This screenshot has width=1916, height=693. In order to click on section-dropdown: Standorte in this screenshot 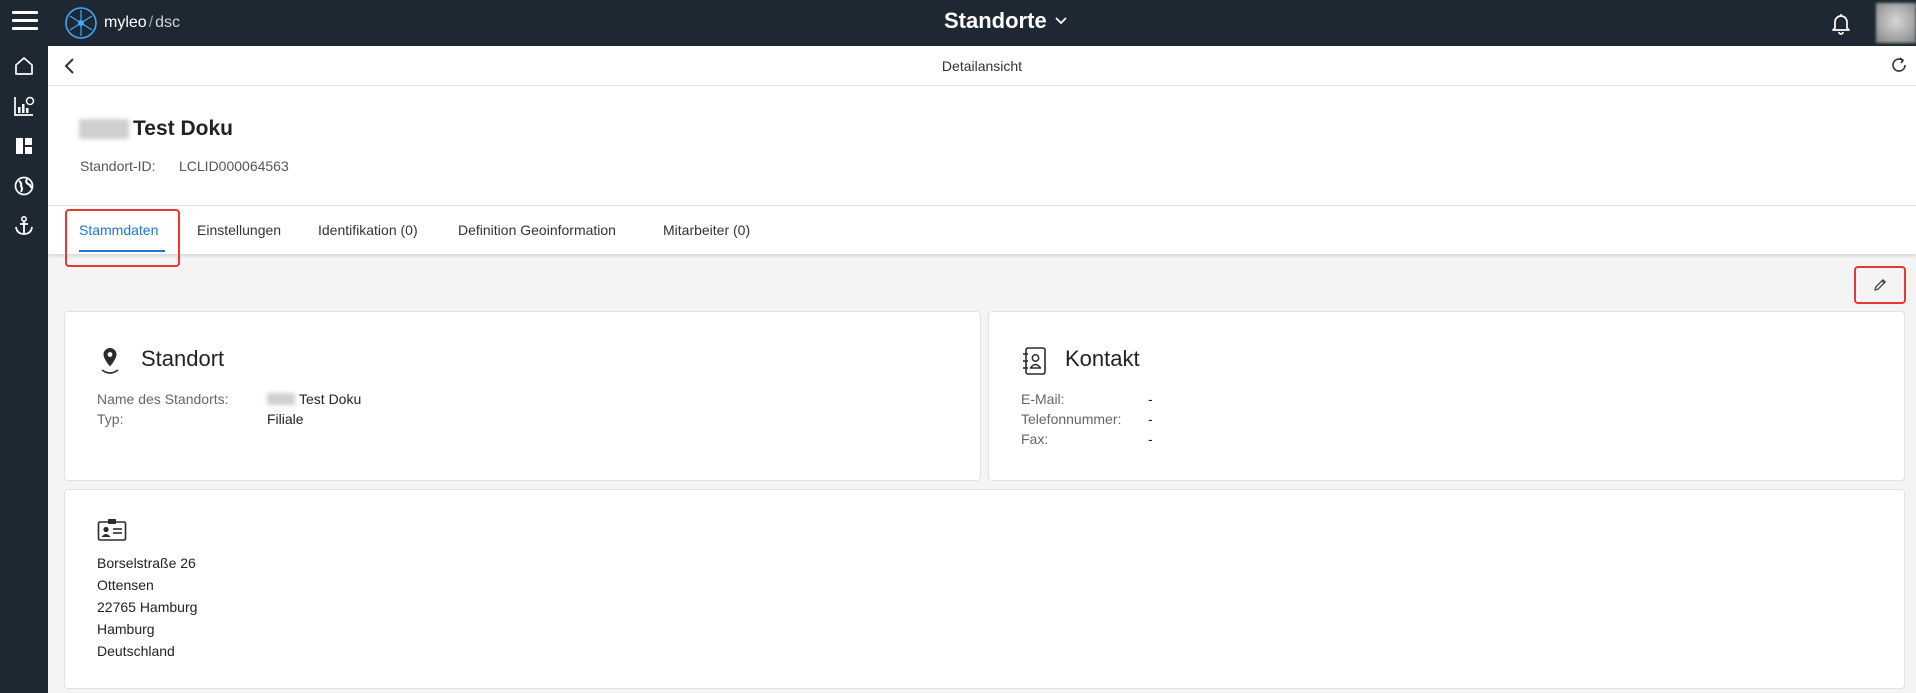, I will do `click(1006, 21)`.